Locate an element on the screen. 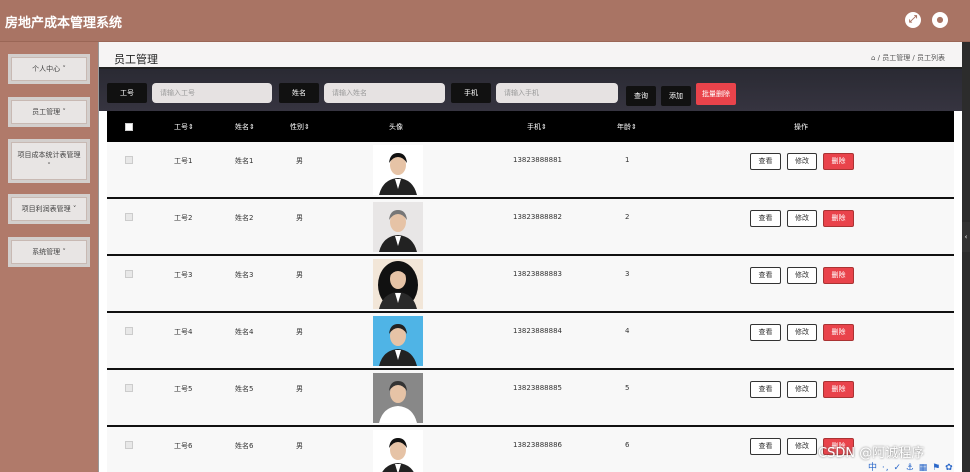 Image resolution: width=970 pixels, height=472 pixels. table-header: 工号⇕ 姓名⇕ 性别⇕ 头像 手机⇕ 年龄⇕ 操作 is located at coordinates (530, 126).